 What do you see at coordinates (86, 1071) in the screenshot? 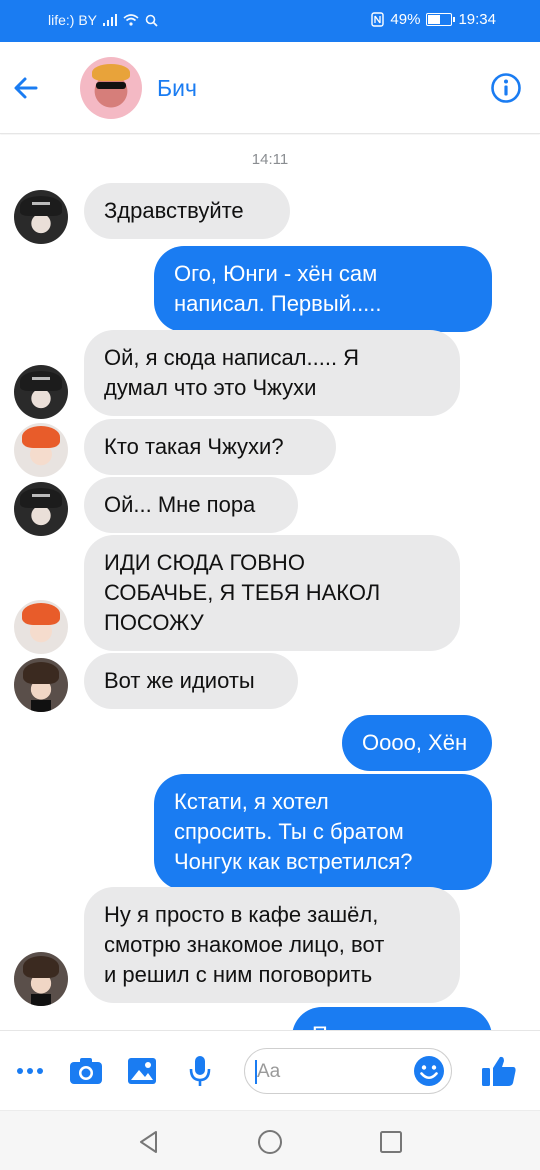
I see `camera-icon` at bounding box center [86, 1071].